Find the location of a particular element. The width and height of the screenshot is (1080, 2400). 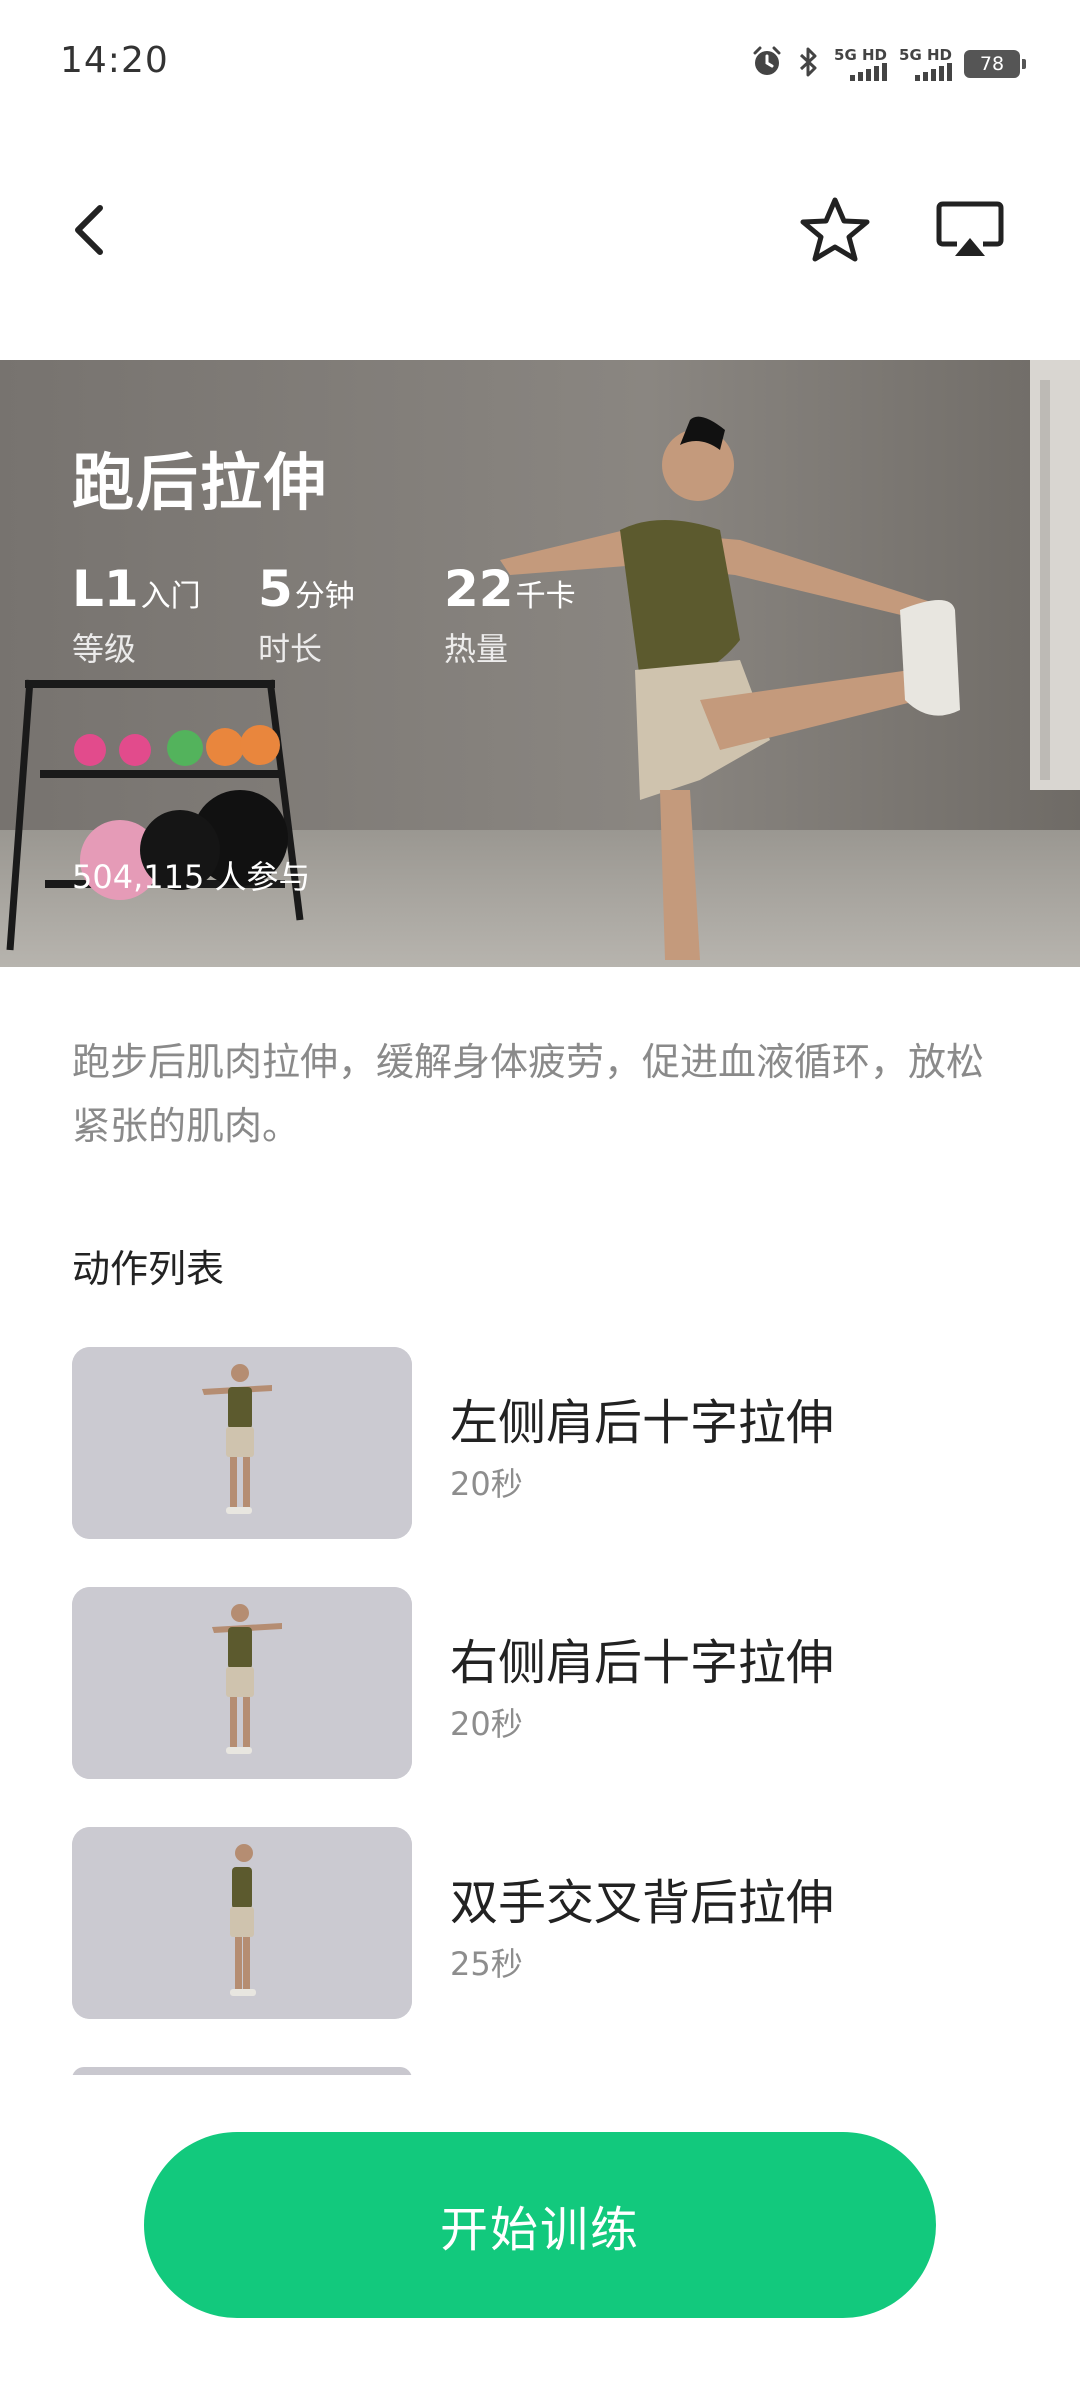

workout-title: 跑后拉伸 is located at coordinates (200, 482).